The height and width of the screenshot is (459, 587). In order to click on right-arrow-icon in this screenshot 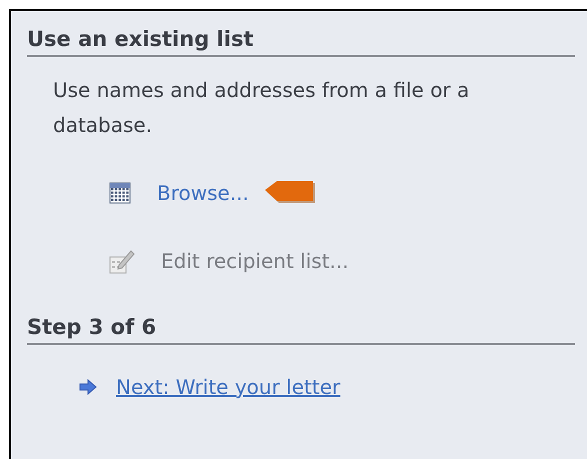, I will do `click(88, 387)`.